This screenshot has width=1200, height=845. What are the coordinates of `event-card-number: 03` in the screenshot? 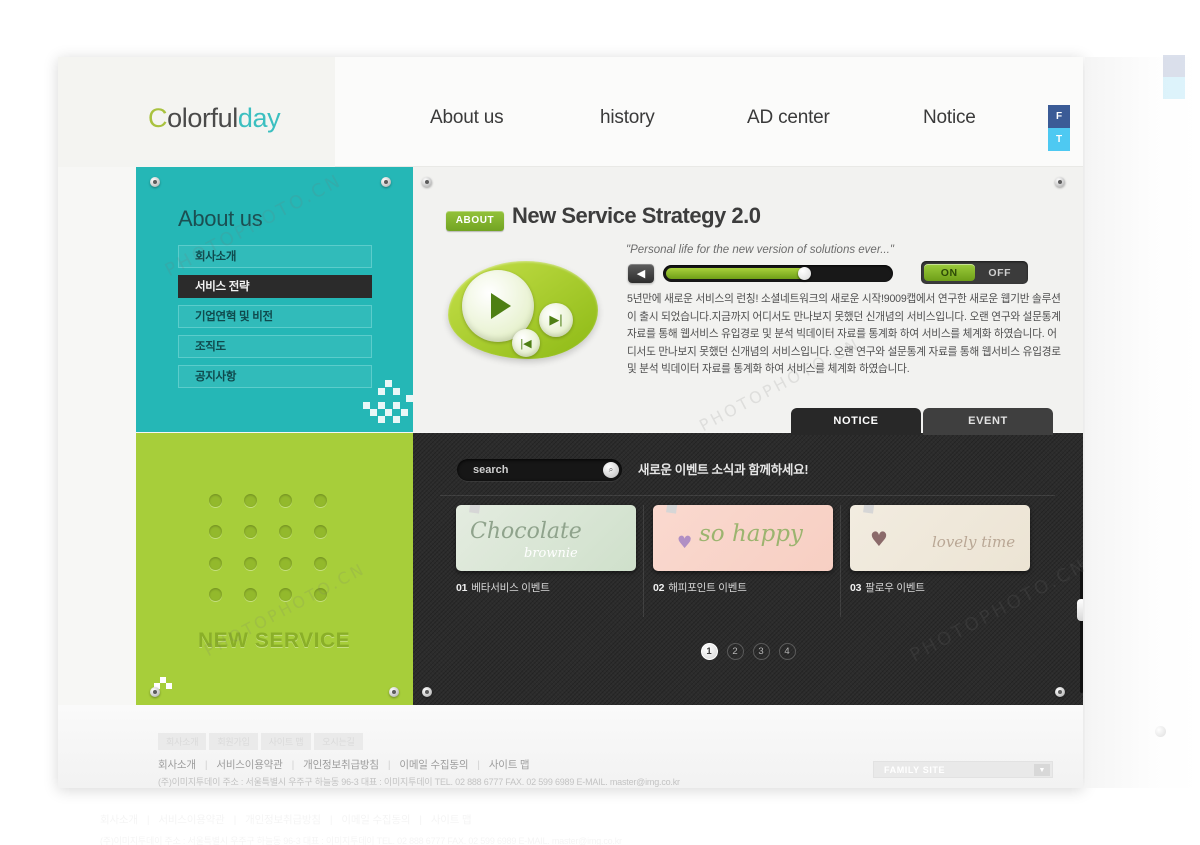 It's located at (856, 588).